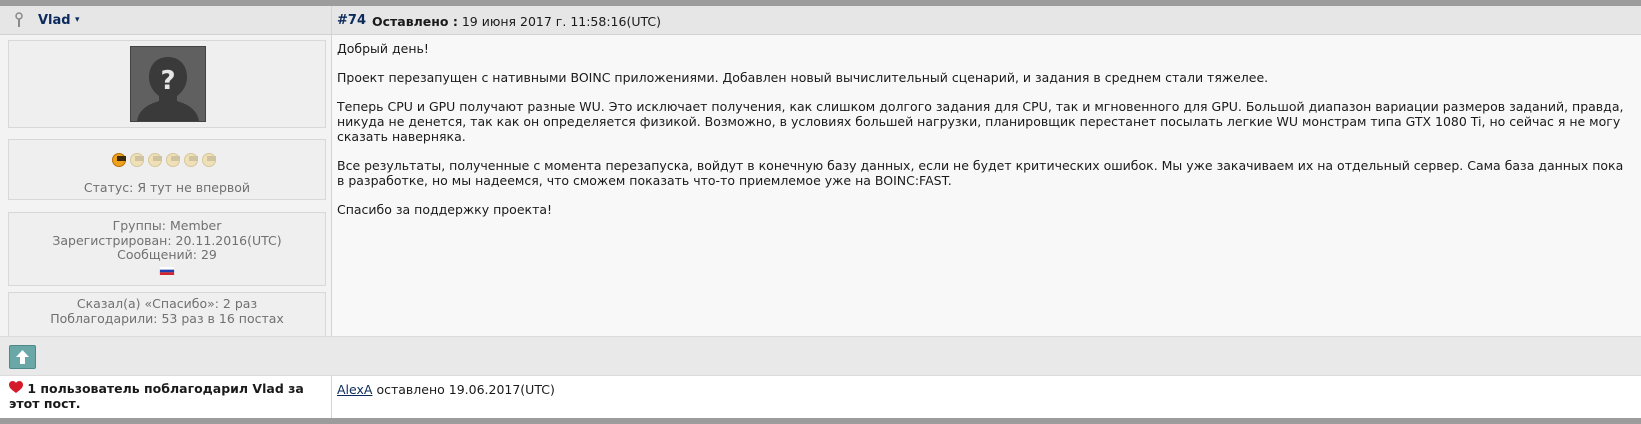 The image size is (1641, 424). What do you see at coordinates (164, 160) in the screenshot?
I see `rank-icons` at bounding box center [164, 160].